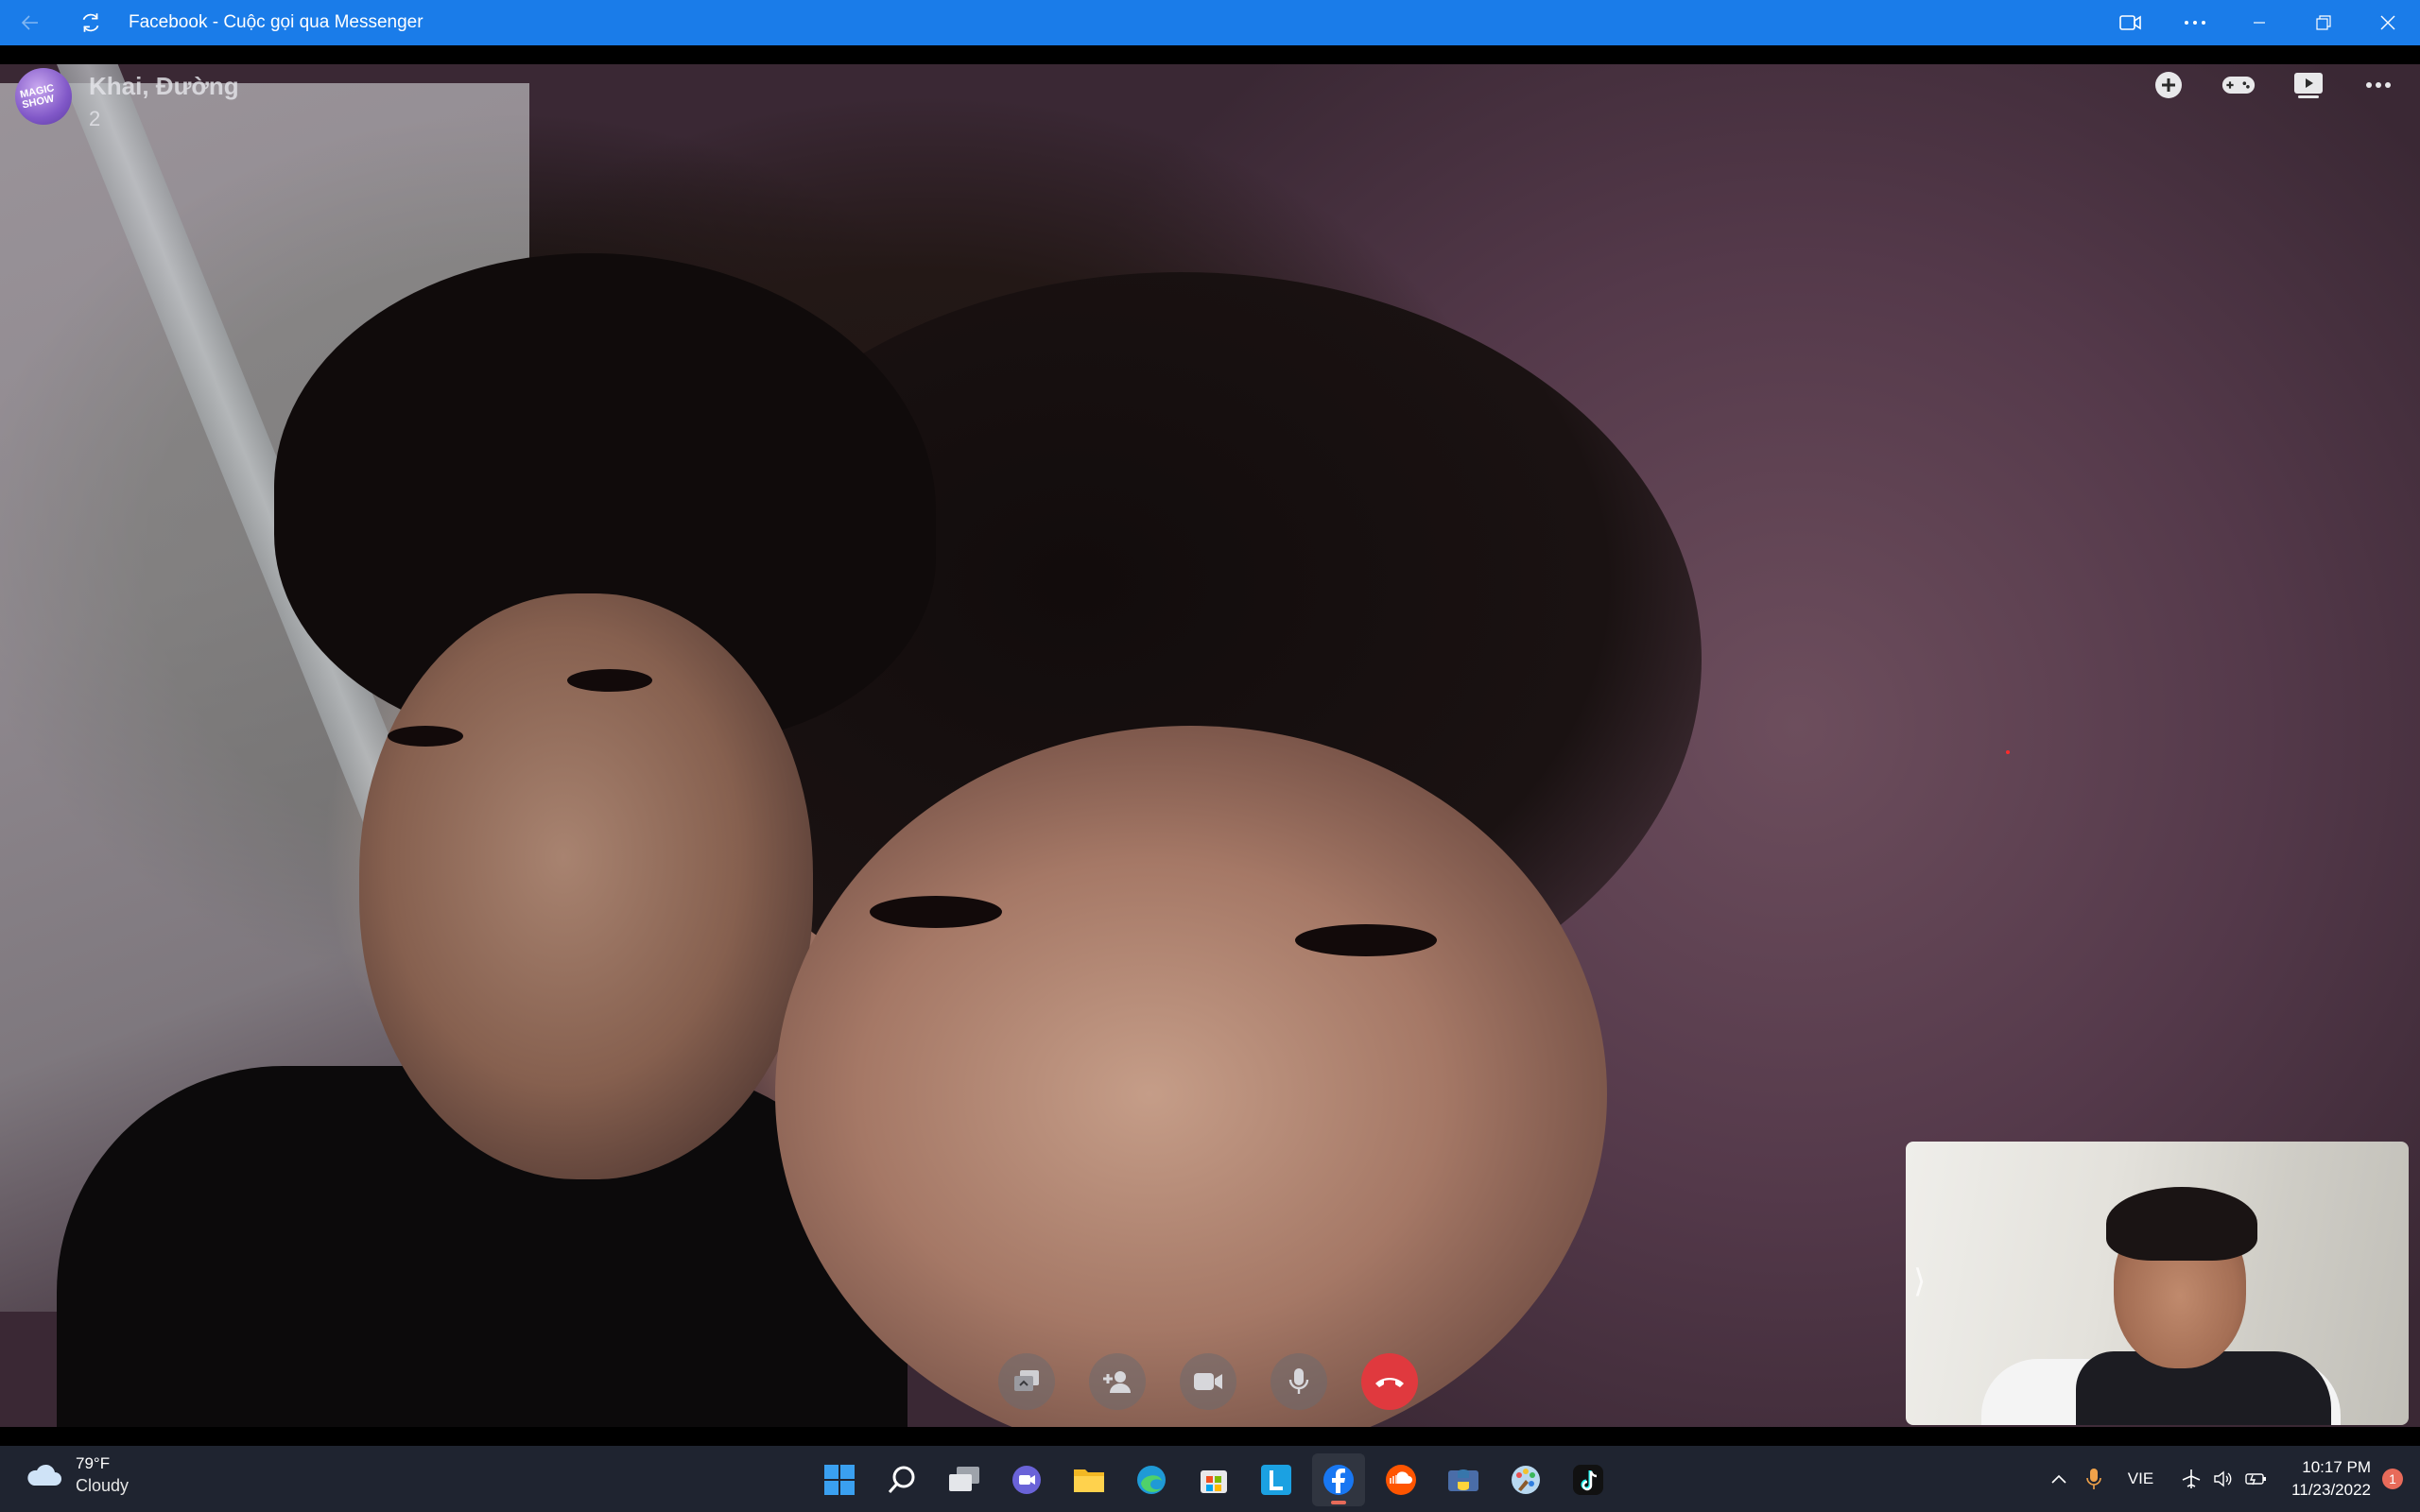 The height and width of the screenshot is (1512, 2420). I want to click on weather-condition: Cloudy, so click(103, 1485).